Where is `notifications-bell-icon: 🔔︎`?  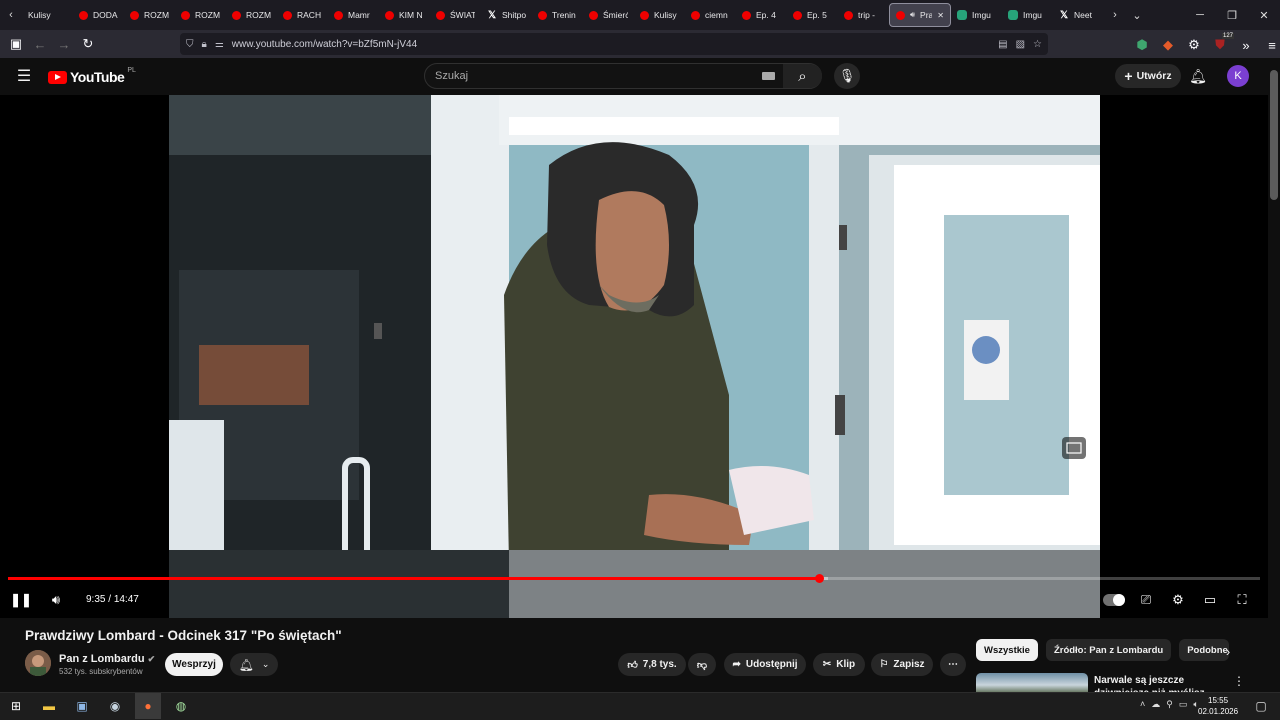 notifications-bell-icon: 🔔︎ is located at coordinates (1198, 76).